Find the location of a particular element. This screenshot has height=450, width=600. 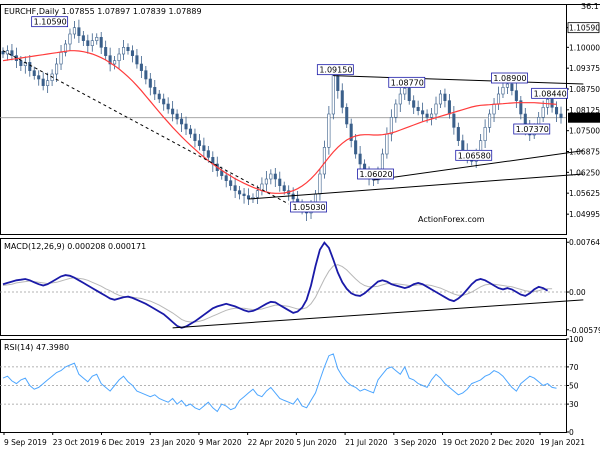

price-annotation: 1.08770 is located at coordinates (407, 82).